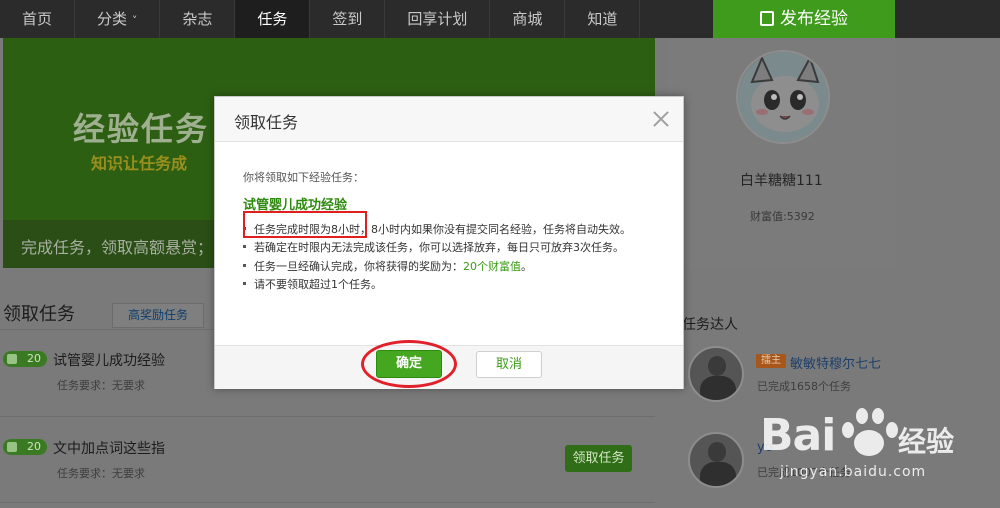  I want to click on rule-item: 若确定在时限内无法完成该任务，你可以选择放弃，每日只可放弃3次任务。, so click(433, 247).